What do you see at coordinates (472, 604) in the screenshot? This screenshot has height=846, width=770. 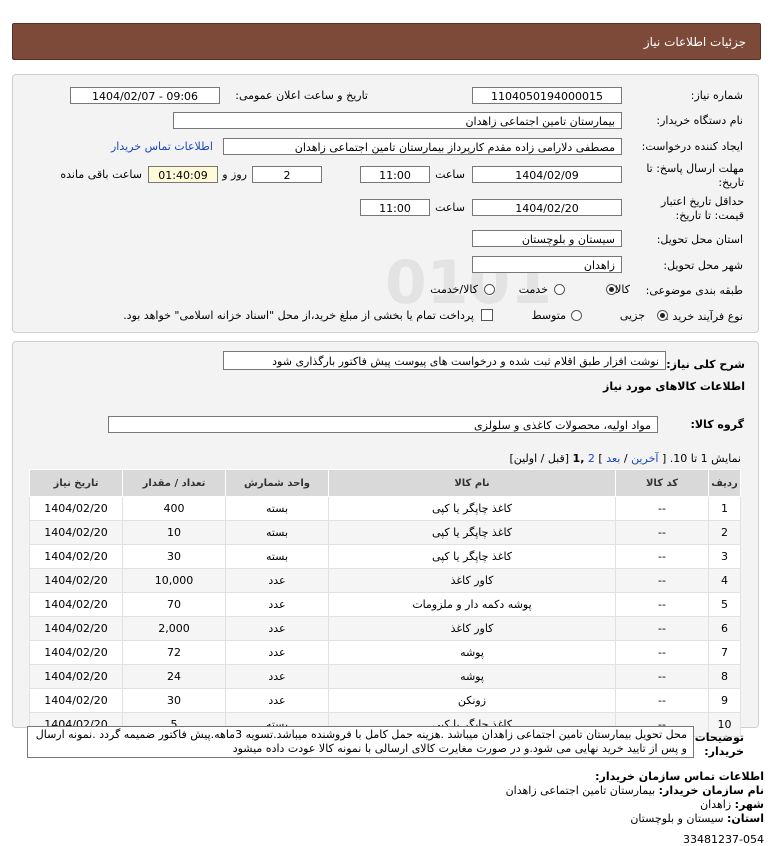 I see `cell-goods-name: پوشه دکمه دار و ملزومات` at bounding box center [472, 604].